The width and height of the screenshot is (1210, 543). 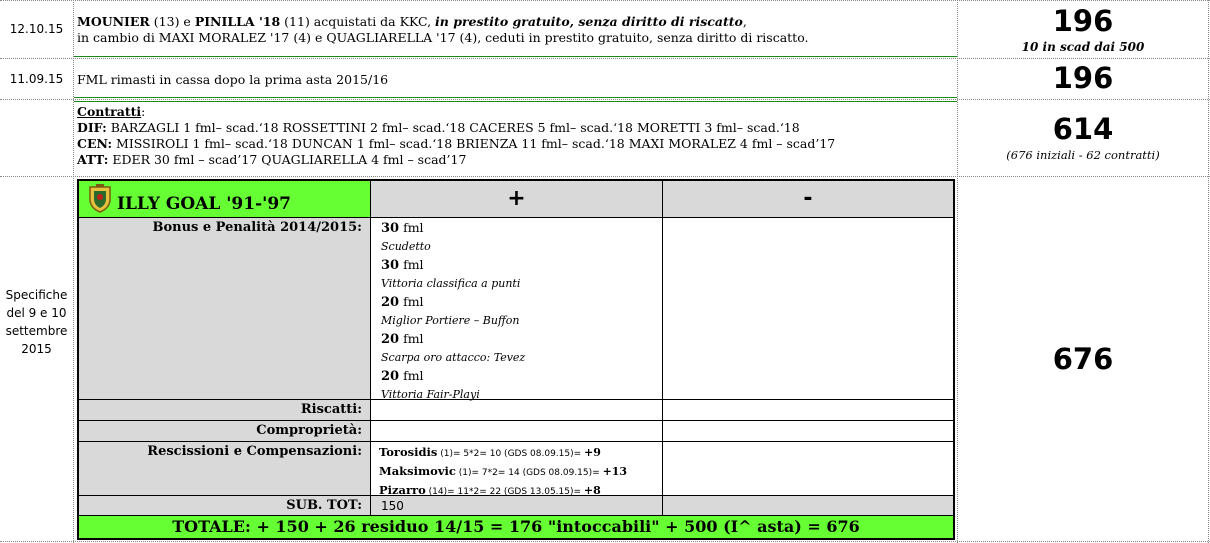 I want to click on row1-value: 196, so click(x=1083, y=21).